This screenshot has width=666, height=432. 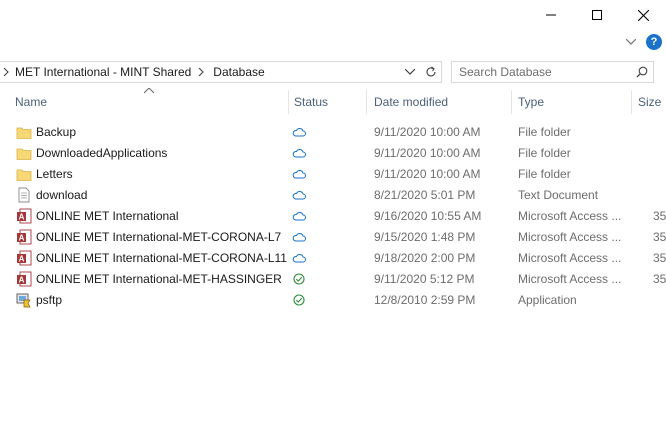 I want to click on ribbon-controls: ?, so click(x=644, y=42).